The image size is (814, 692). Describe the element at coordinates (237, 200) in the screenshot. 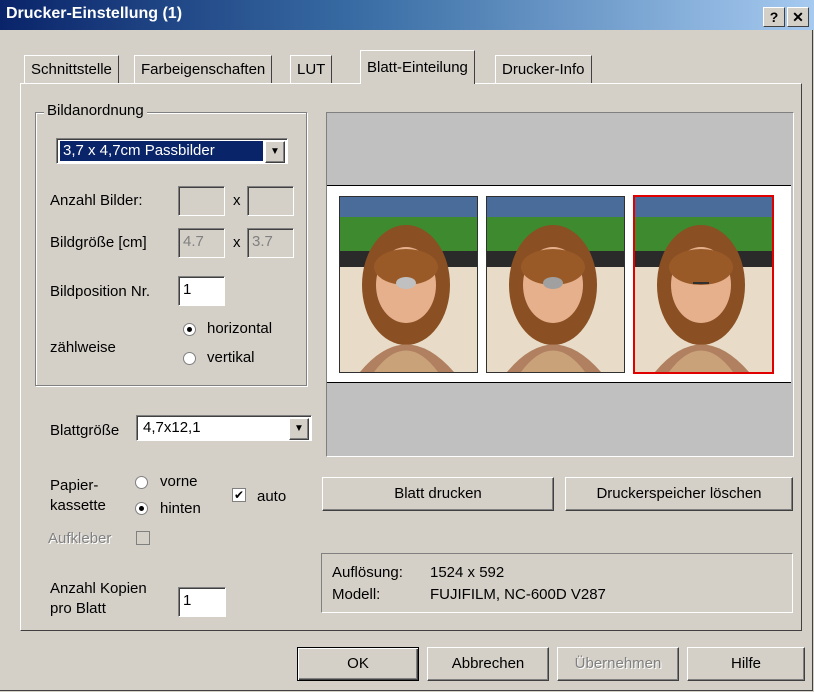

I see `count-times-sign: x` at that location.